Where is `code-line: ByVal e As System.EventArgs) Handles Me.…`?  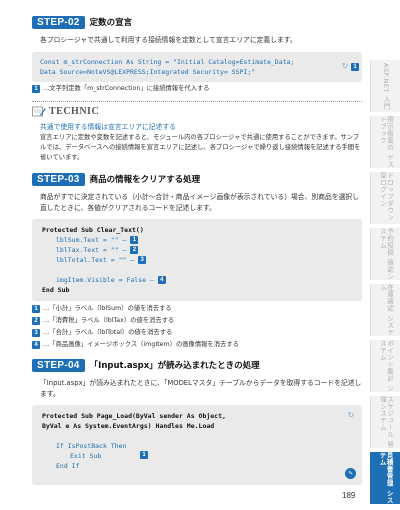
code-line: ByVal e As System.EventArgs) Handles Me.… is located at coordinates (197, 426).